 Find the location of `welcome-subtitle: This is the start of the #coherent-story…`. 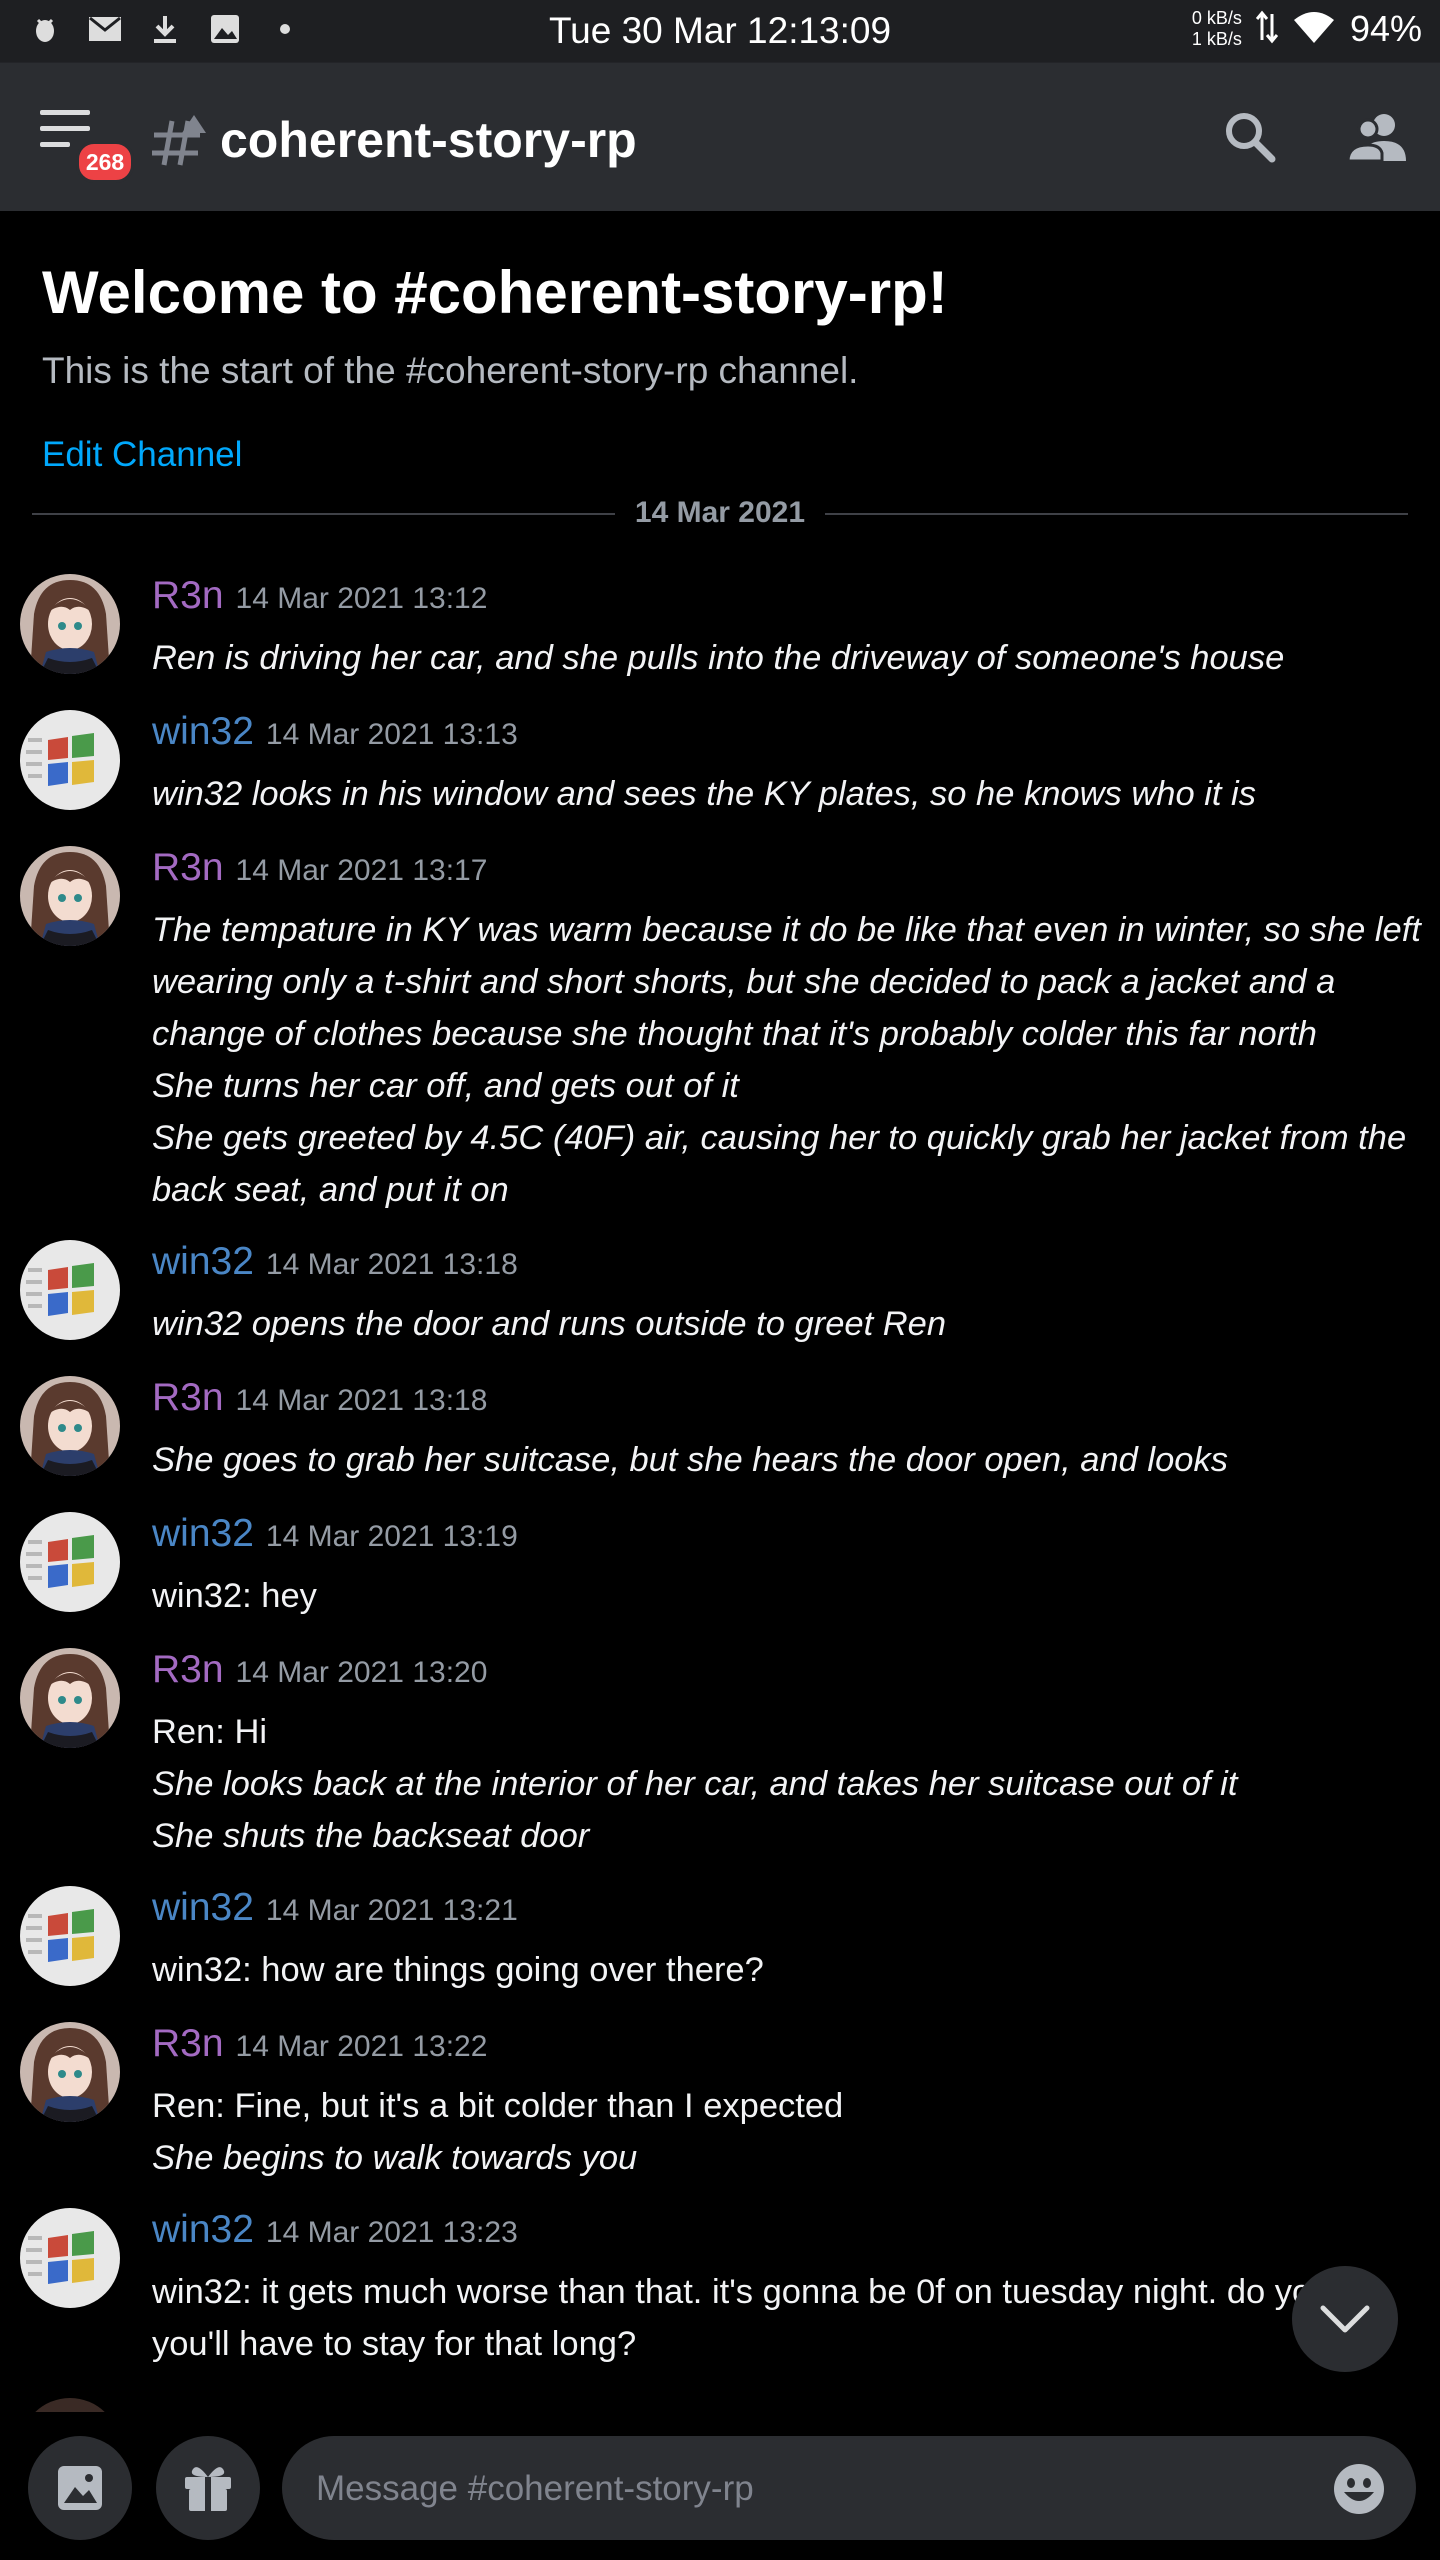

welcome-subtitle: This is the start of the #coherent-story… is located at coordinates (450, 370).